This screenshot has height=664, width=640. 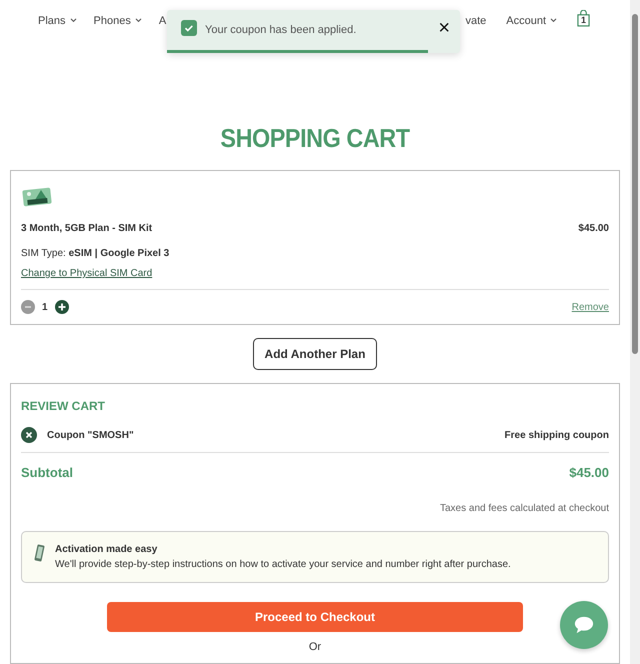 I want to click on plan-price: $45.00, so click(x=593, y=228).